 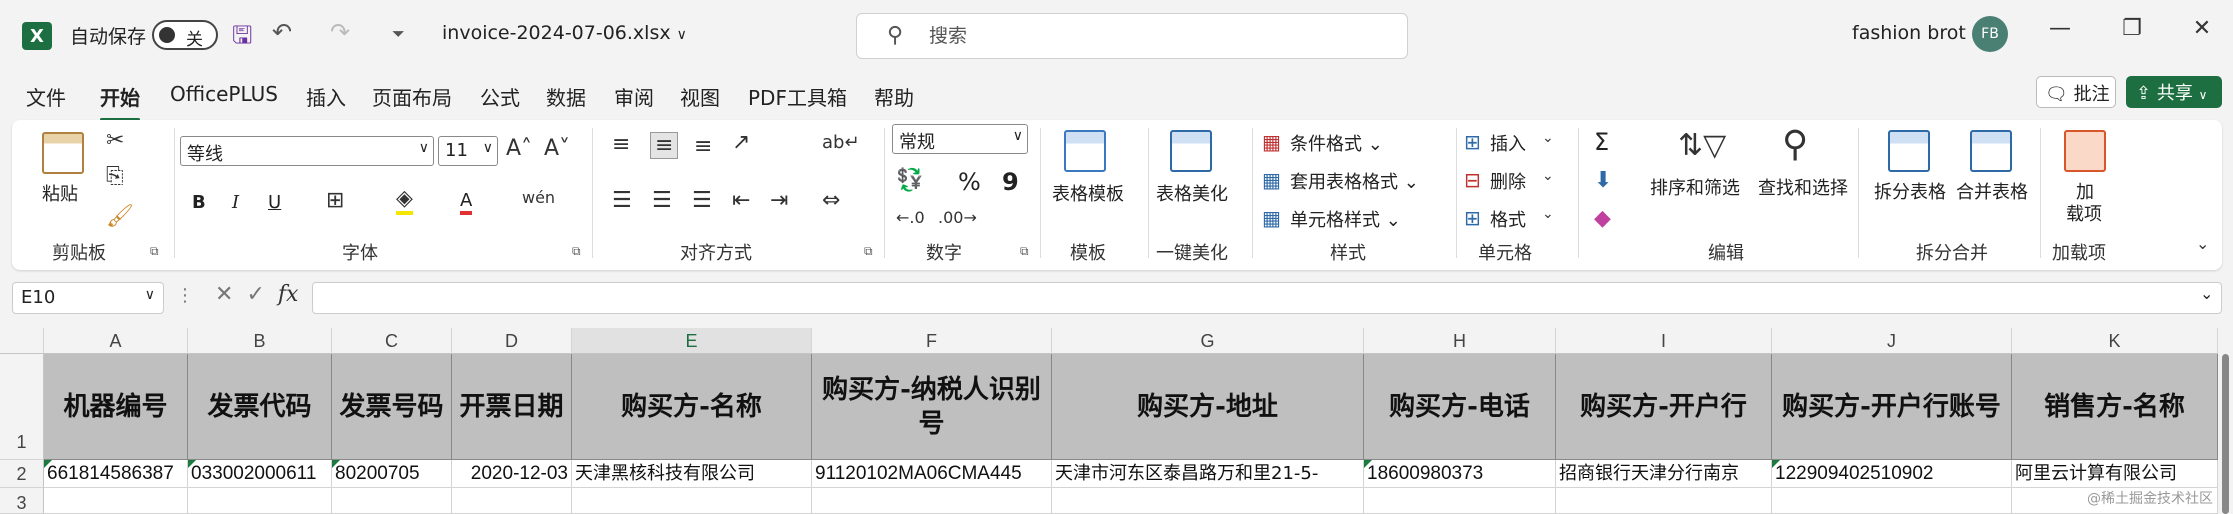 What do you see at coordinates (634, 96) in the screenshot?
I see `tab-review: 审阅` at bounding box center [634, 96].